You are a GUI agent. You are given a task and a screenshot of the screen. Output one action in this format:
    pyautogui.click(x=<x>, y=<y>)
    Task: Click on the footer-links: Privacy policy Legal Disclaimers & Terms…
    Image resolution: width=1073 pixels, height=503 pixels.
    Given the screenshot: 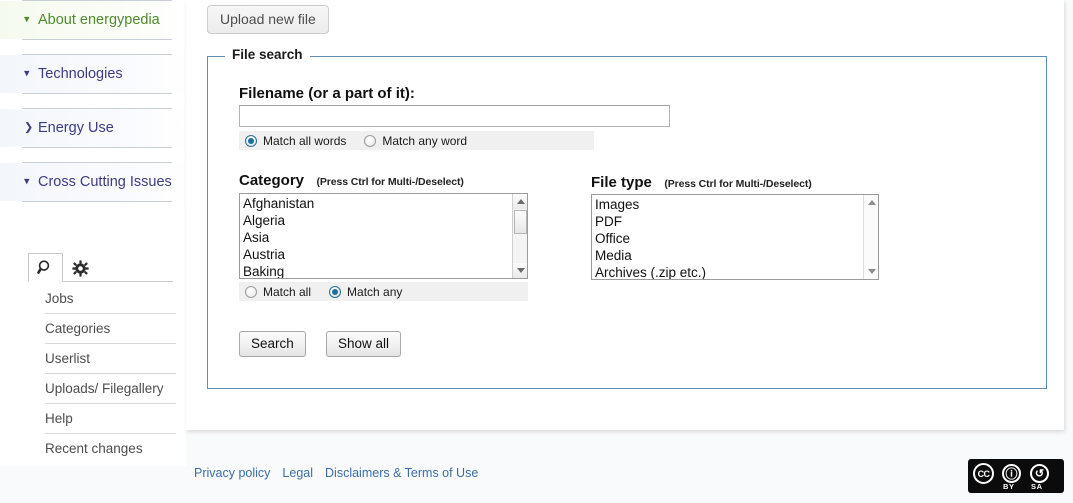 What is the action you would take?
    pyautogui.click(x=336, y=473)
    